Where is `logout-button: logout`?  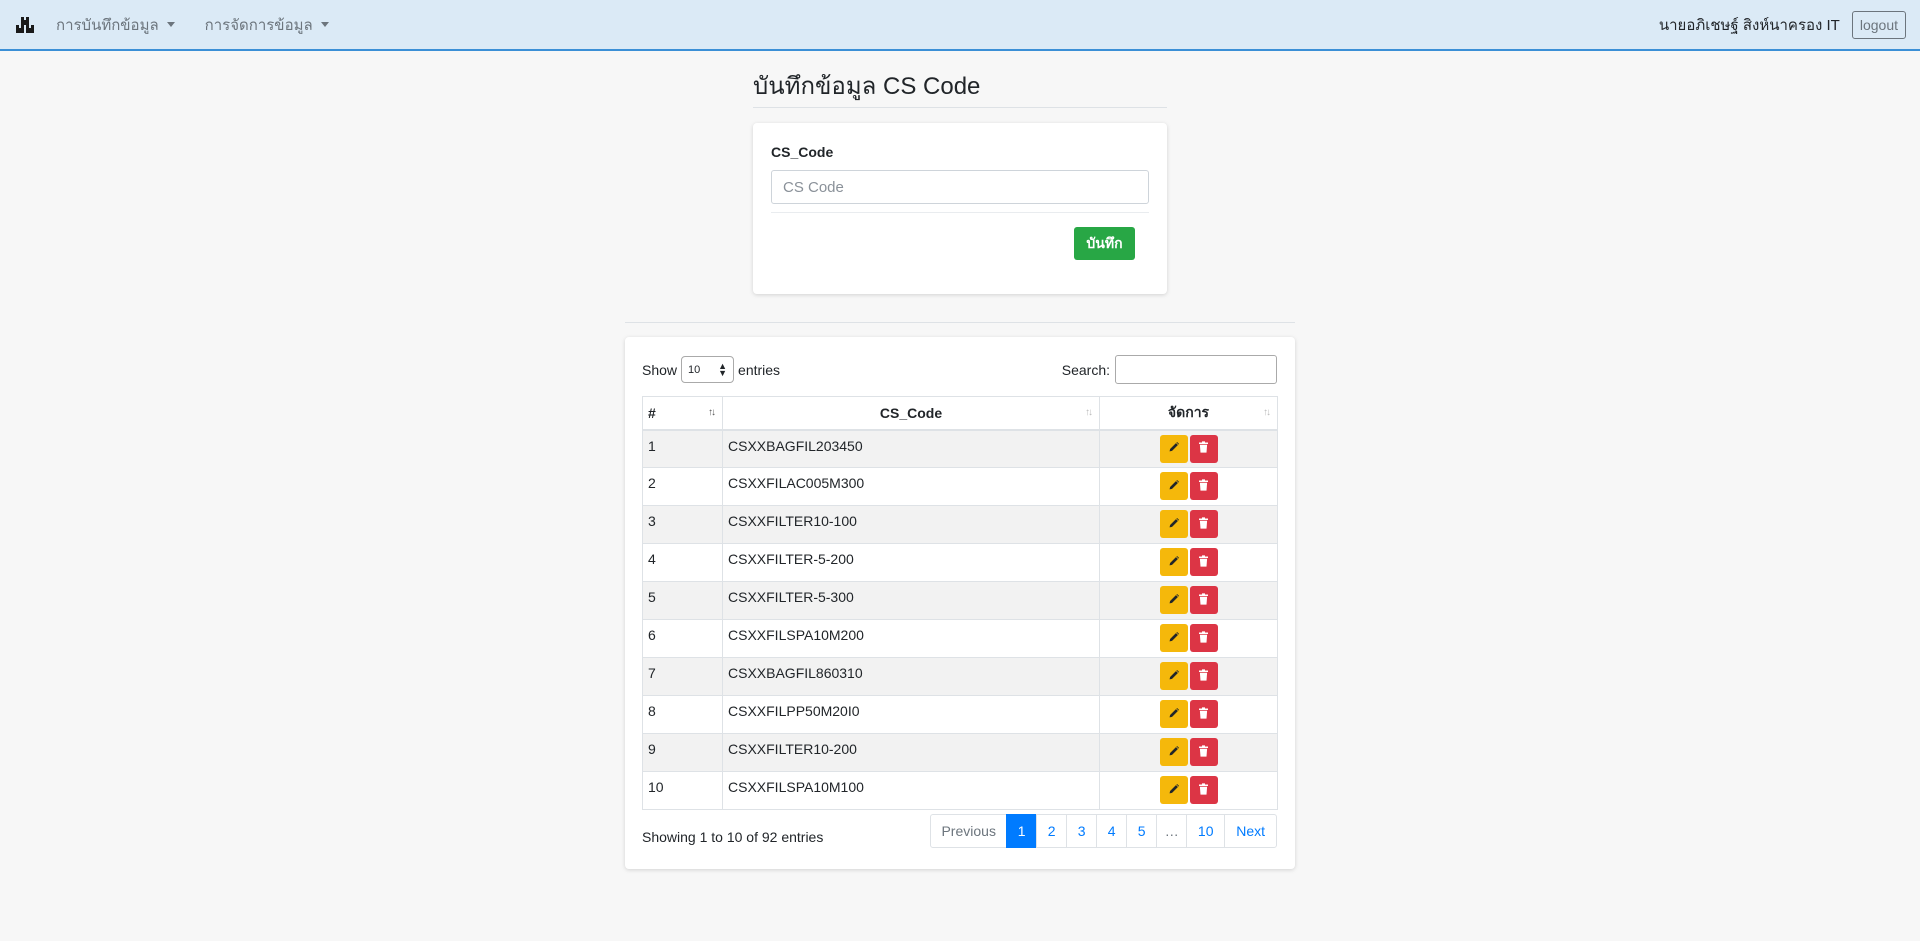 logout-button: logout is located at coordinates (1878, 24).